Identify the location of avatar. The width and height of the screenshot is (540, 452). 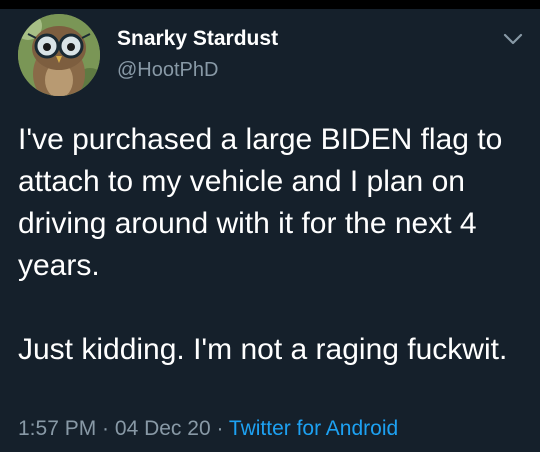
(59, 55).